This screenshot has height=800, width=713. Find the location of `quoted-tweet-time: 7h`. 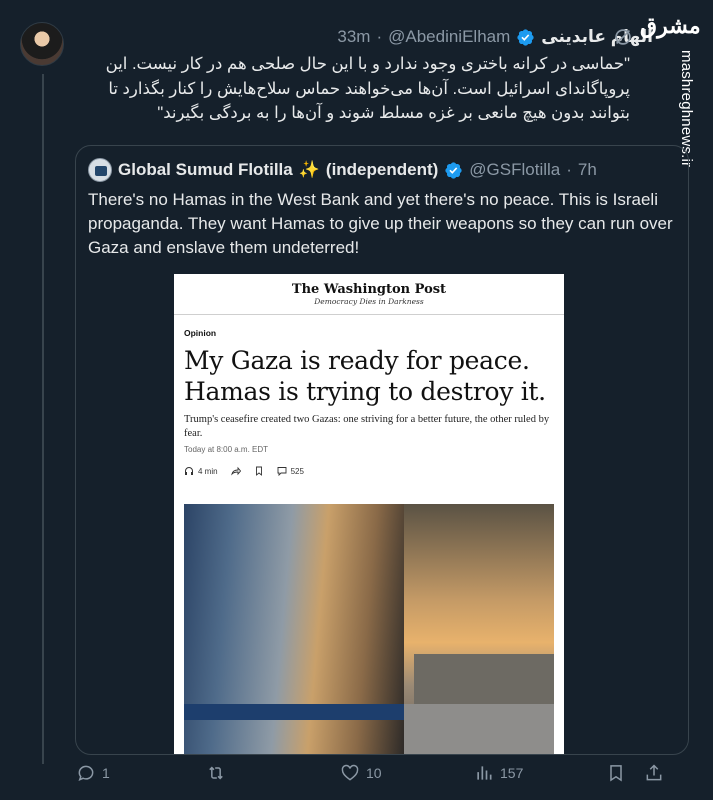

quoted-tweet-time: 7h is located at coordinates (587, 170).